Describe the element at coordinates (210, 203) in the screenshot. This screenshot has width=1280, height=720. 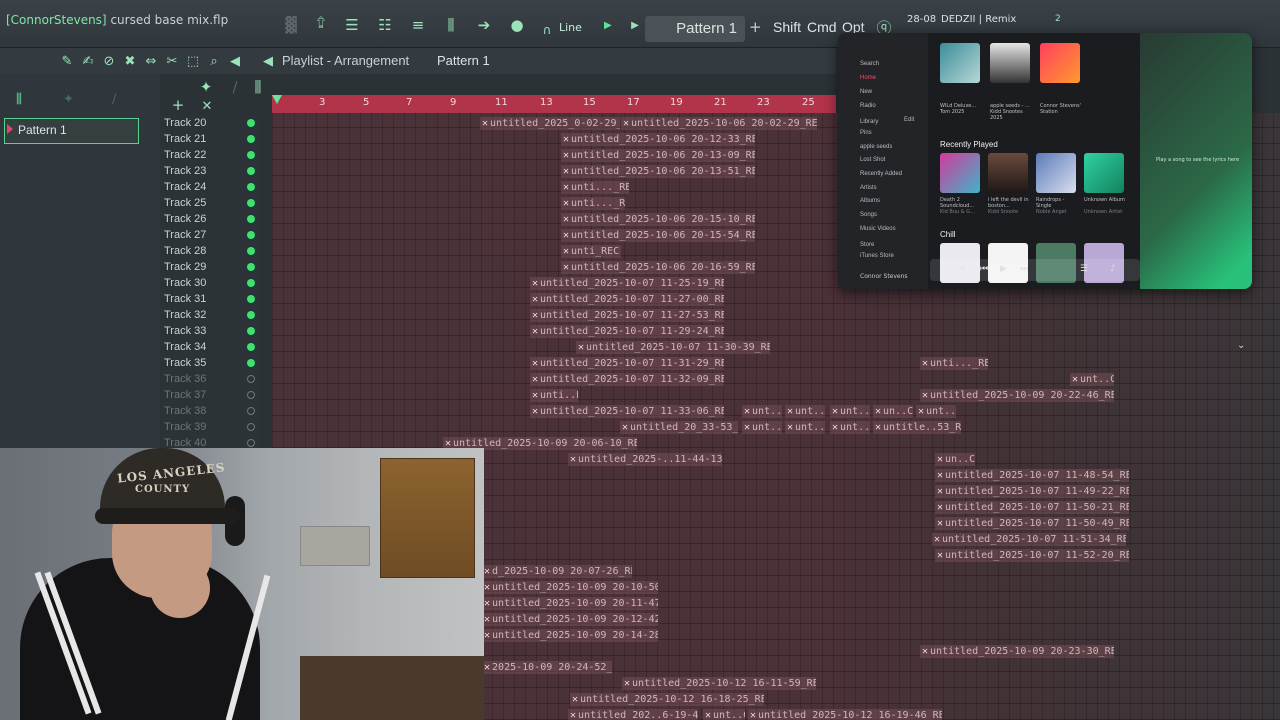
I see `track-header: Track 25` at that location.